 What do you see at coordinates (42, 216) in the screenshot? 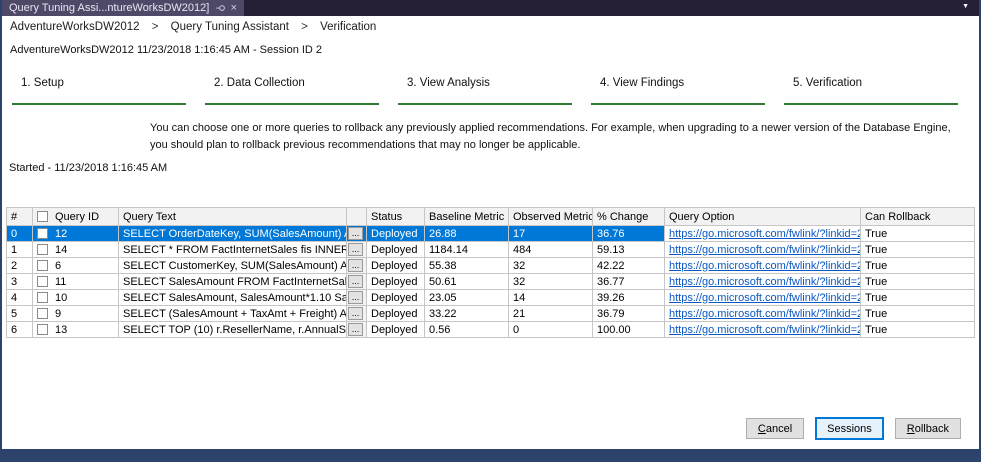
I see `select-all-checkbox` at bounding box center [42, 216].